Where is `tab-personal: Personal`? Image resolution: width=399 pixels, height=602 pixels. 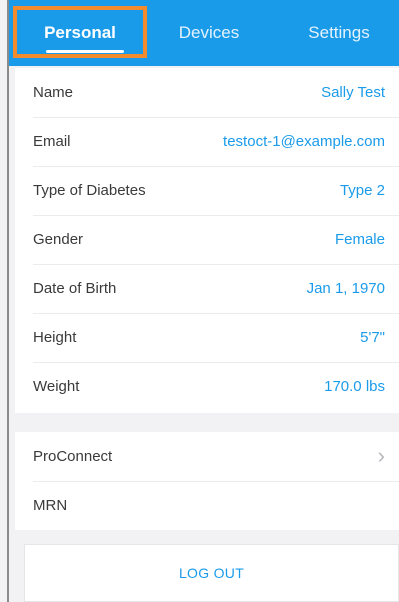
tab-personal: Personal is located at coordinates (80, 33).